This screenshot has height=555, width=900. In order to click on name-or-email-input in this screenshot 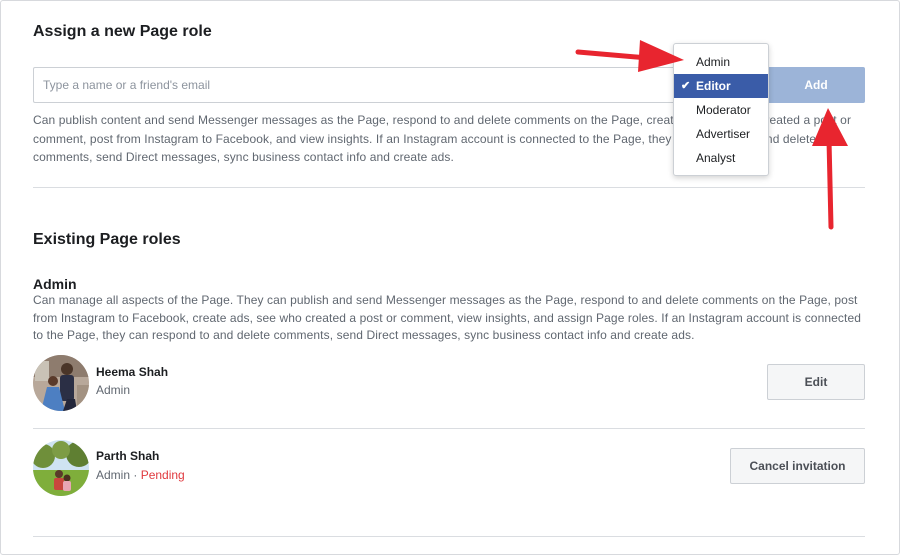, I will do `click(404, 85)`.